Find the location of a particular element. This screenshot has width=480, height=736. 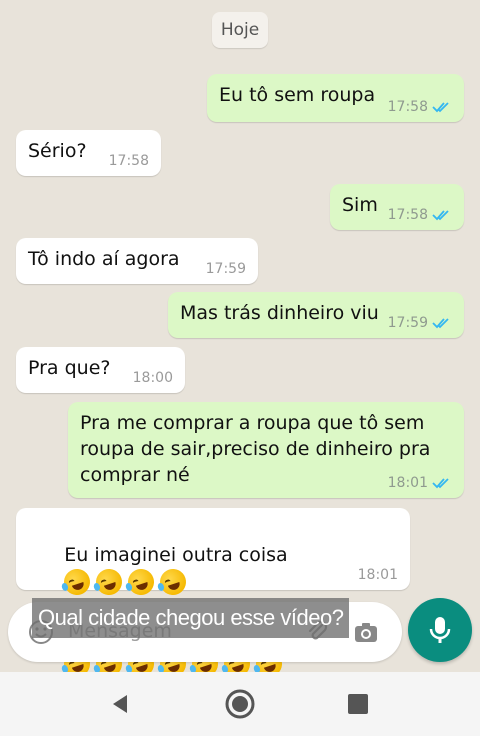

message-bubble-incoming: Pra que? 18:00 is located at coordinates (100, 370).